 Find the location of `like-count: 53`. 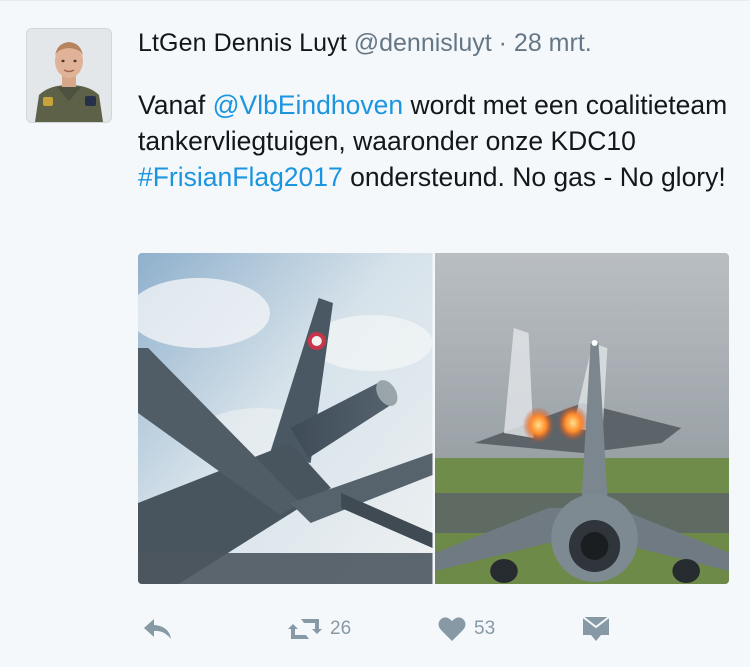

like-count: 53 is located at coordinates (485, 628).